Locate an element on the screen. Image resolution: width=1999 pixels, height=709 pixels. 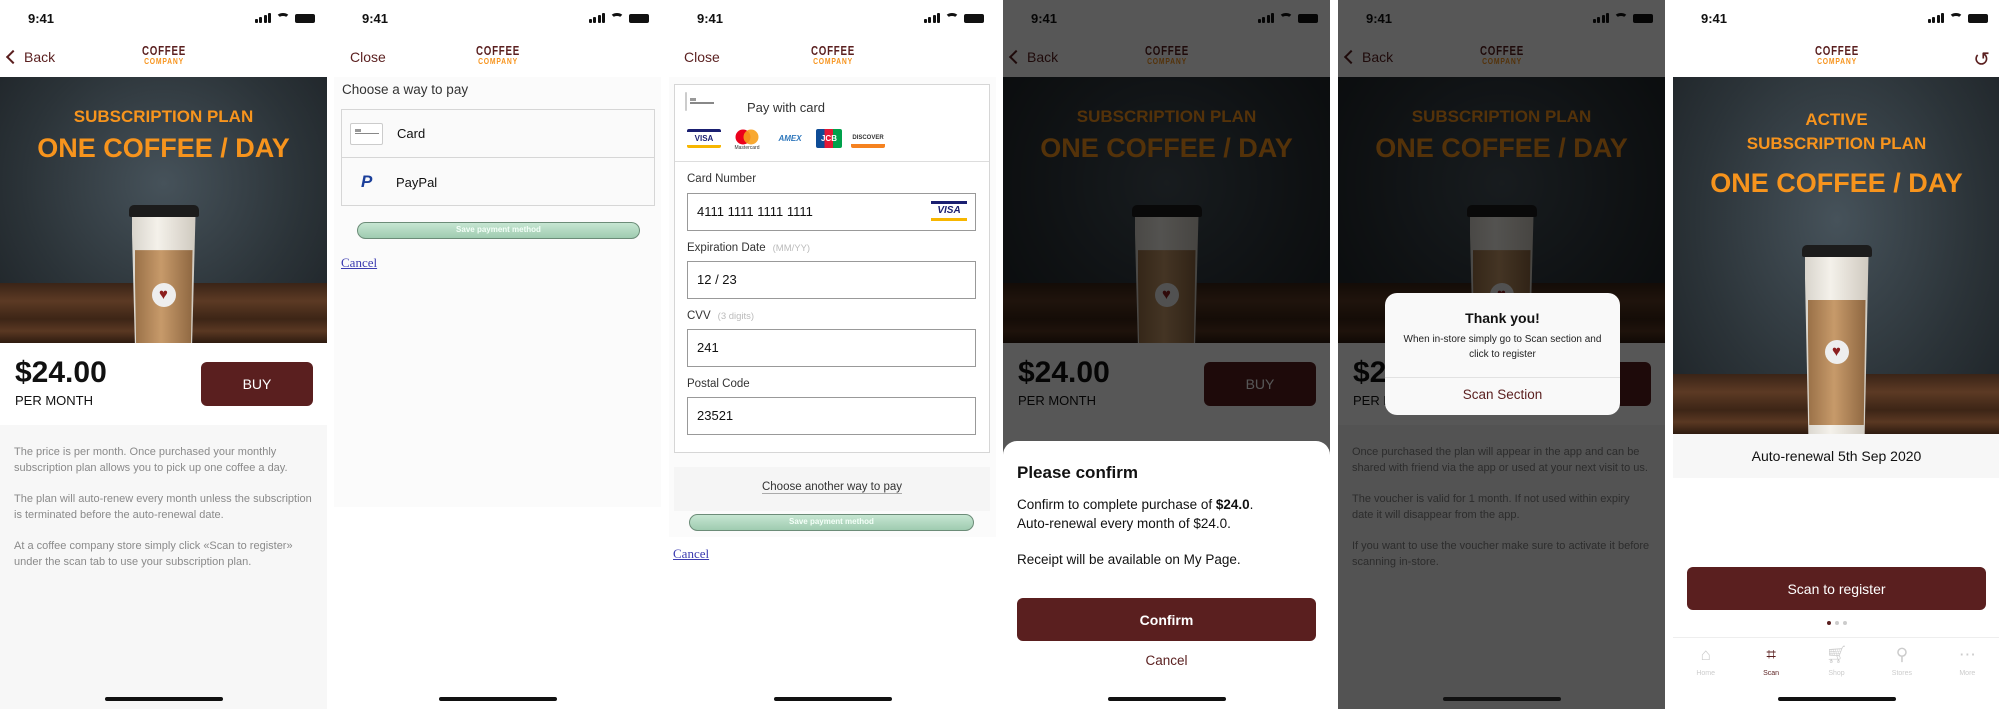
scan-to-register-button: Scan to register is located at coordinates (1836, 588).